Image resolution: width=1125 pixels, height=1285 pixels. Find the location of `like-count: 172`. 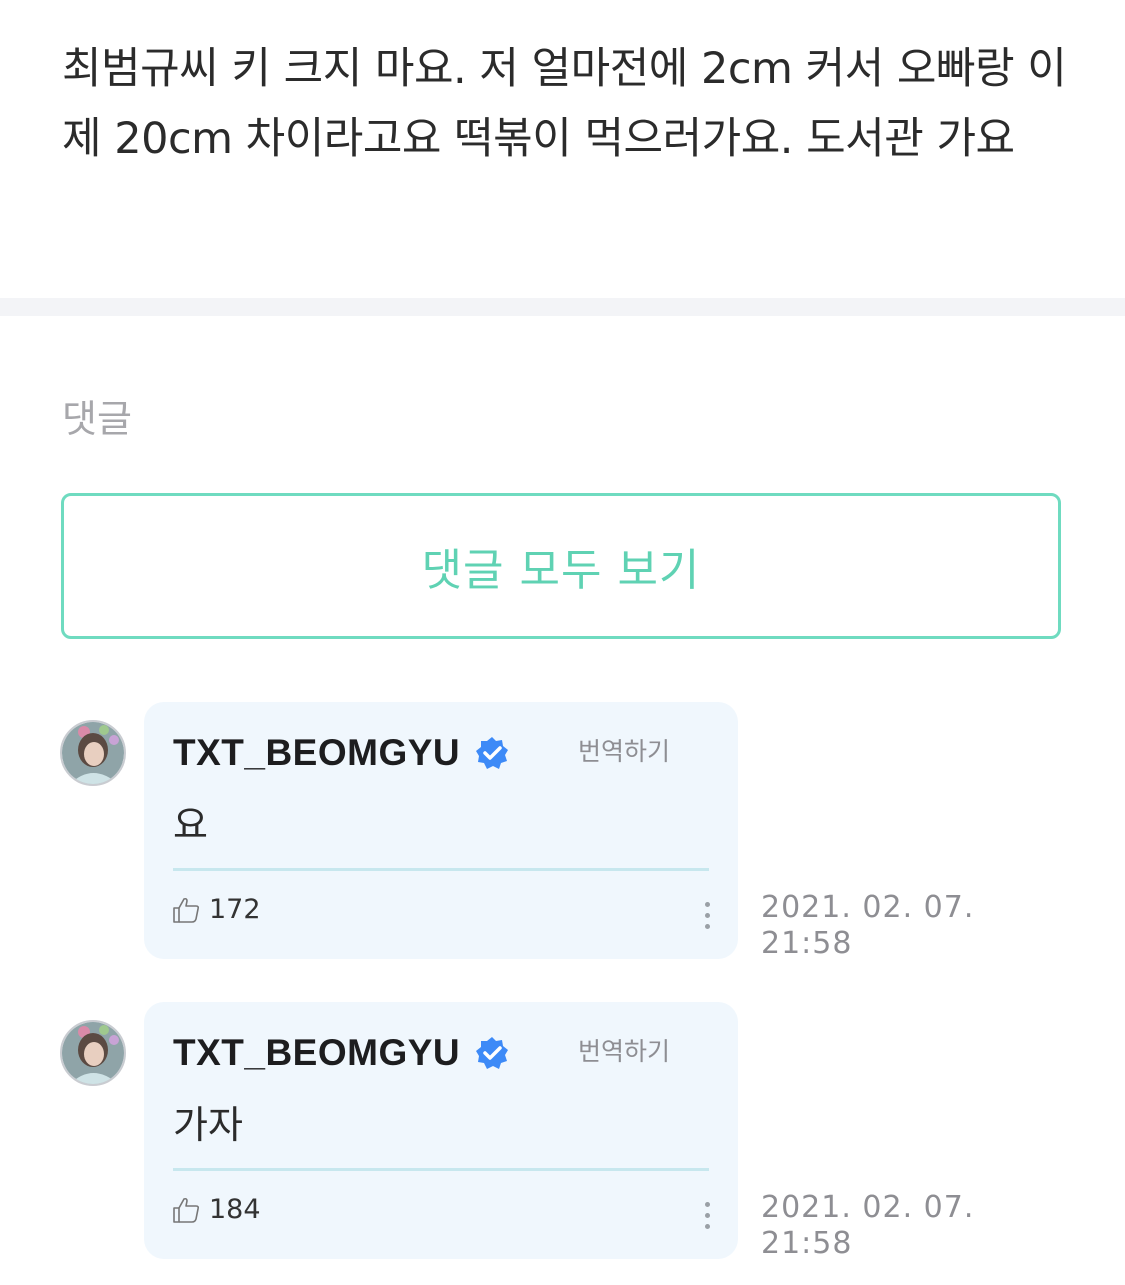

like-count: 172 is located at coordinates (235, 909).